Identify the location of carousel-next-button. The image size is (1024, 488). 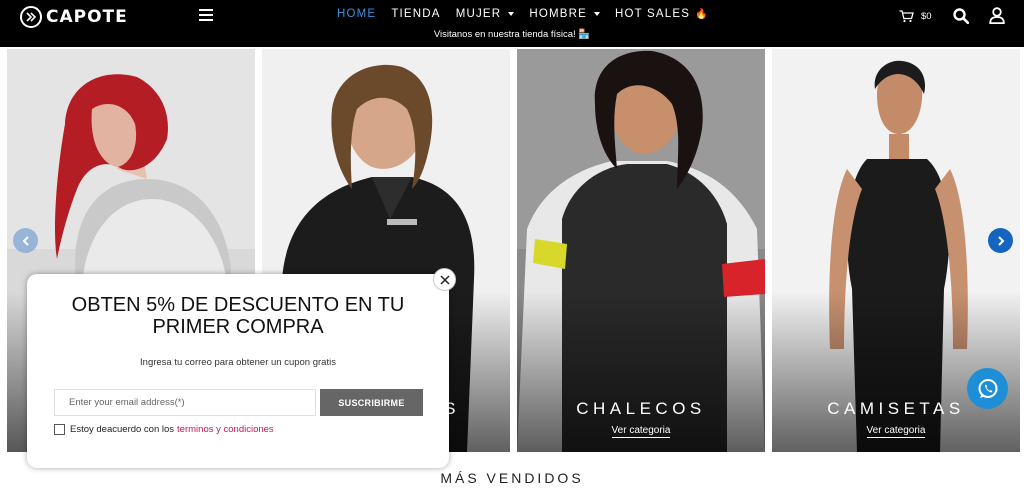
(1000, 240).